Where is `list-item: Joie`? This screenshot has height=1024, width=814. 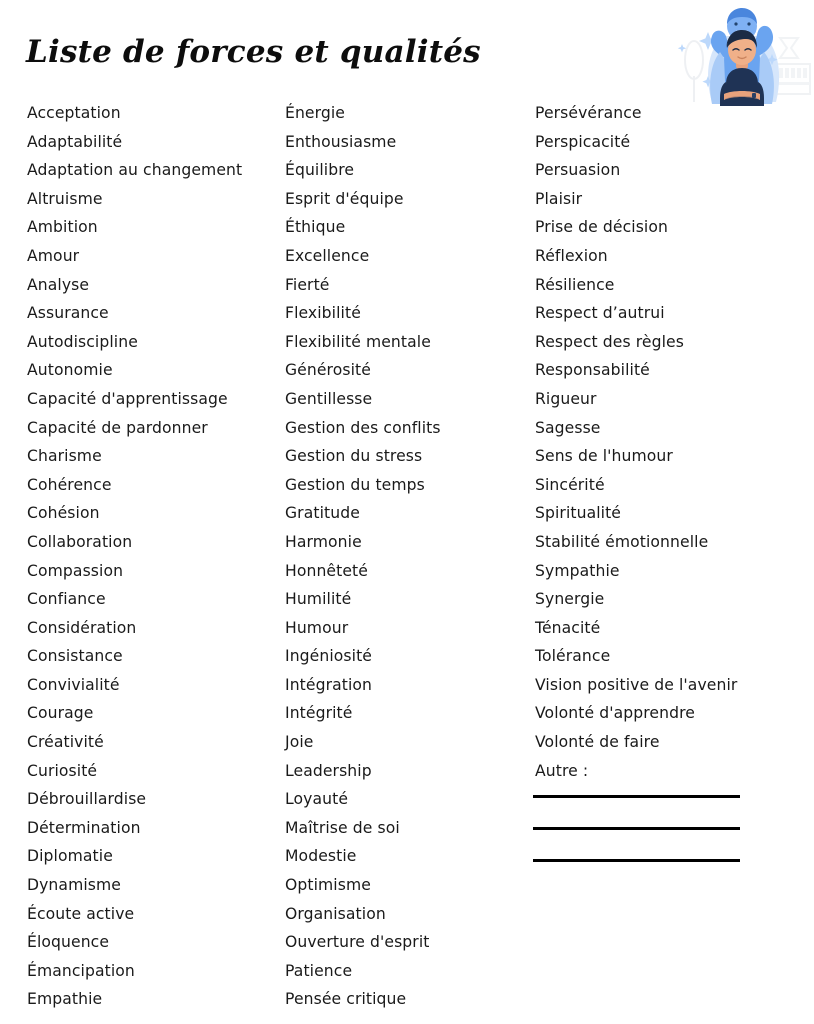 list-item: Joie is located at coordinates (407, 742).